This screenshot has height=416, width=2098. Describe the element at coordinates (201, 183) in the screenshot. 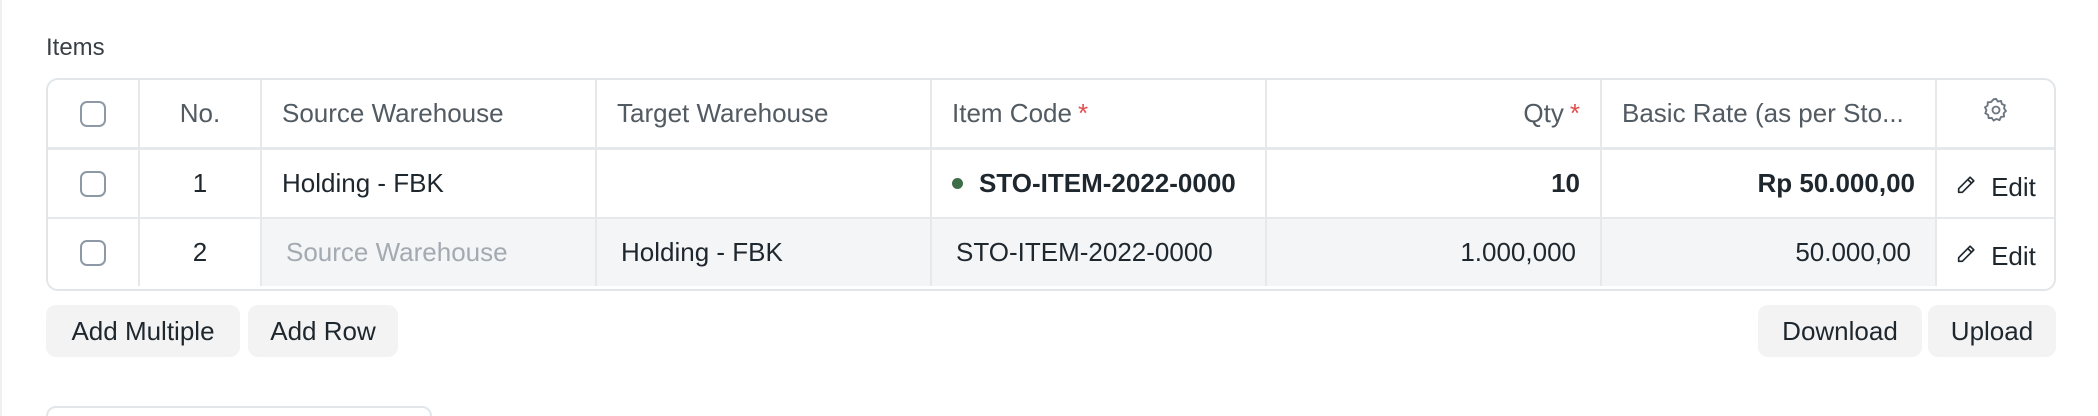

I see `row-number: 1` at that location.